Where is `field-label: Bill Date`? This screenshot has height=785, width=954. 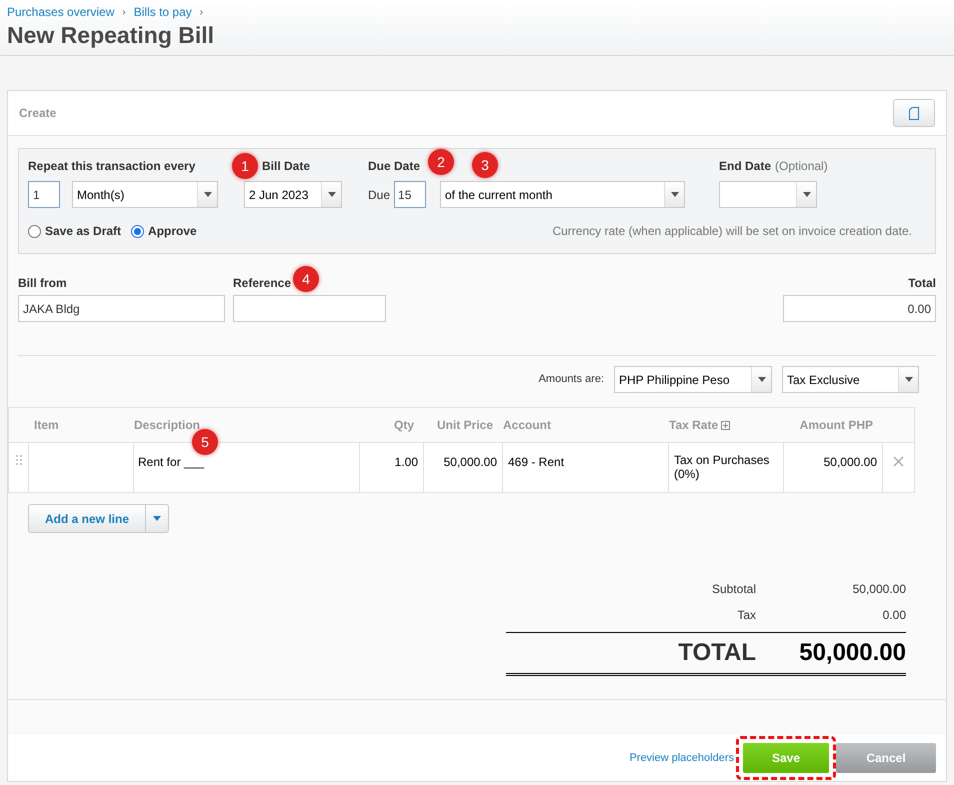
field-label: Bill Date is located at coordinates (286, 165).